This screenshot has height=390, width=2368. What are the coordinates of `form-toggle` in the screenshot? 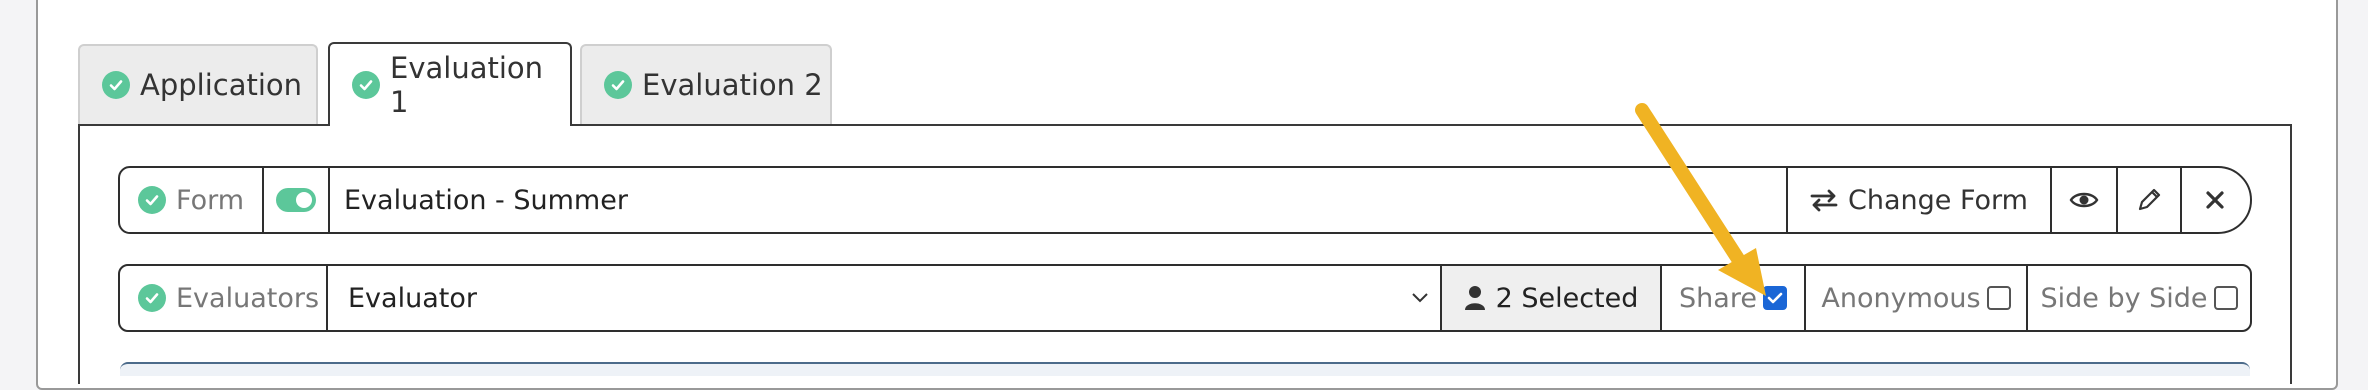 It's located at (297, 200).